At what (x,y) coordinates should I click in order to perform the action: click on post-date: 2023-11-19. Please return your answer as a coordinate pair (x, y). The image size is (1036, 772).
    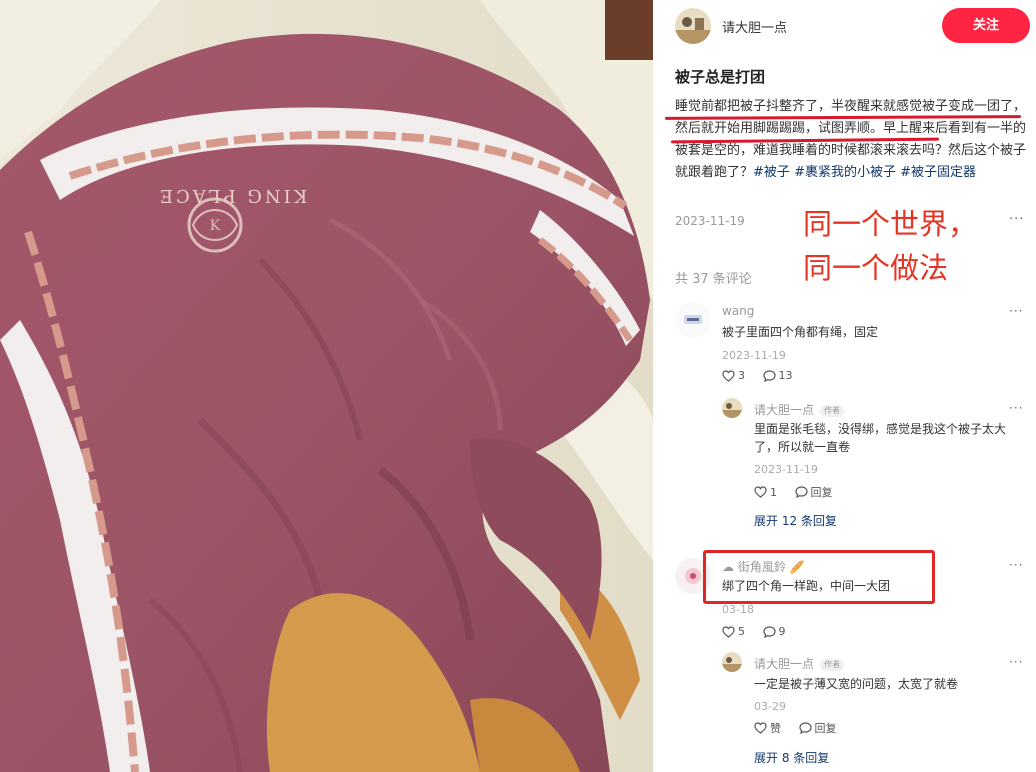
    Looking at the image, I should click on (710, 221).